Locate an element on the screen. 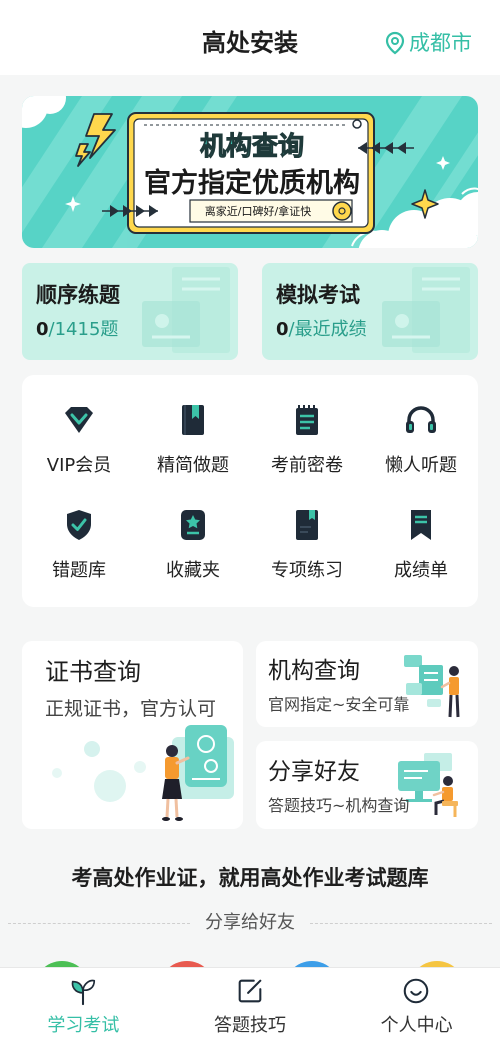  promo-banner: 机构查询 官方指定优质机构 离家近/口碑好/拿证快 is located at coordinates (250, 172).